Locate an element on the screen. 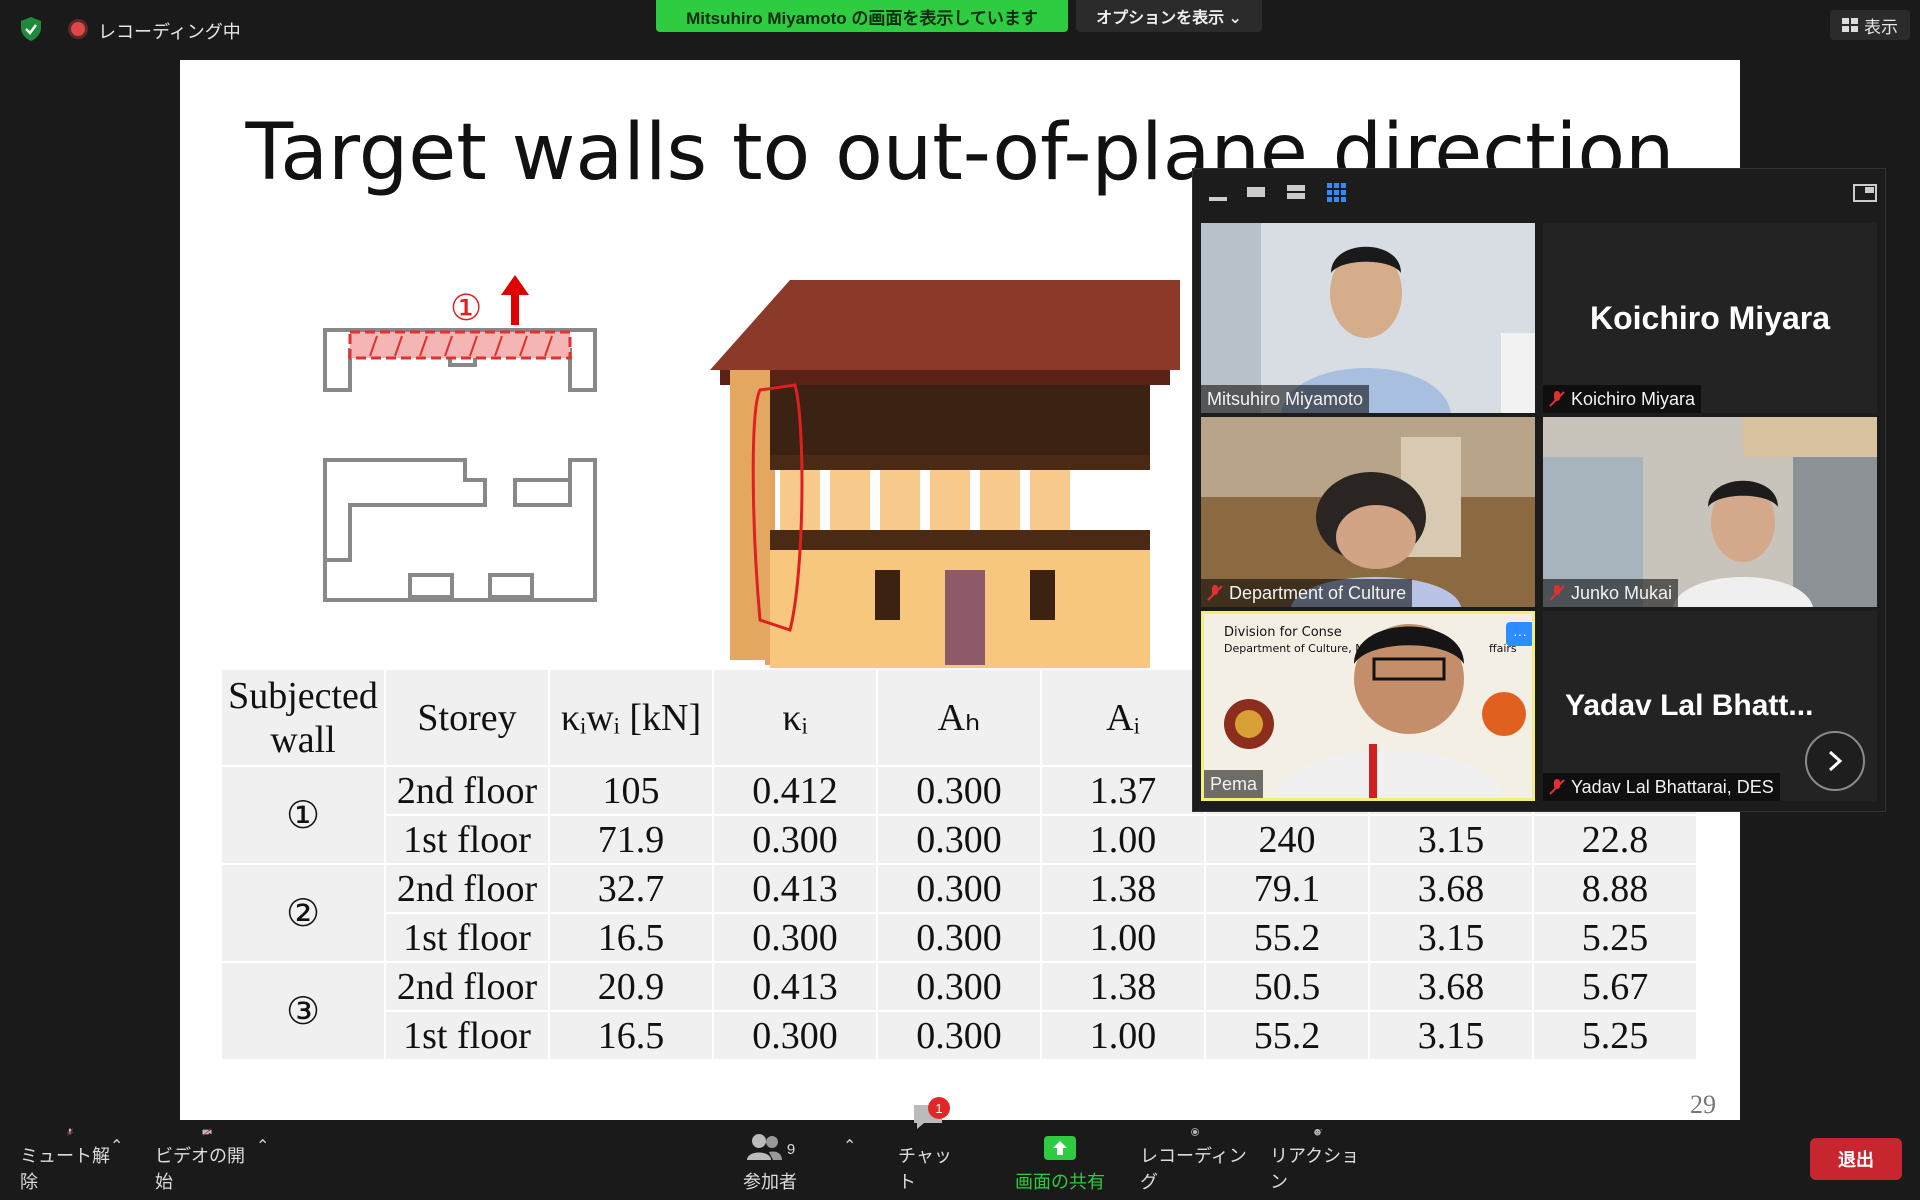  reactions-button: + リアクション is located at coordinates (1318, 1161).